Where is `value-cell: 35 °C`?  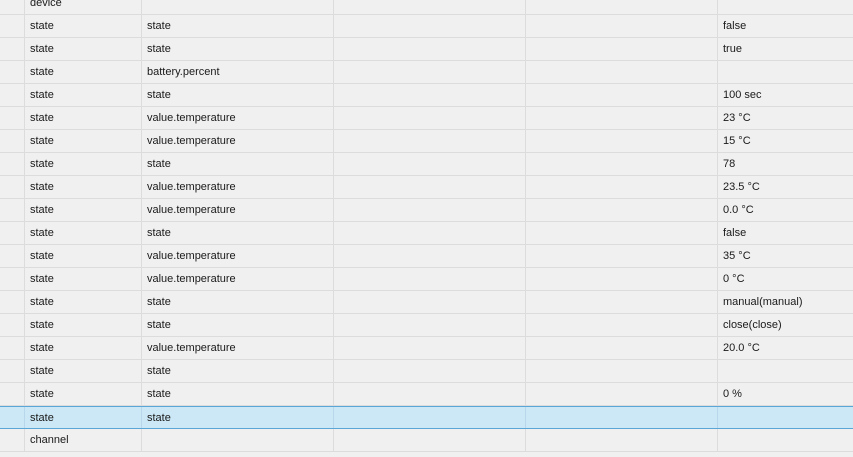 value-cell: 35 °C is located at coordinates (785, 256).